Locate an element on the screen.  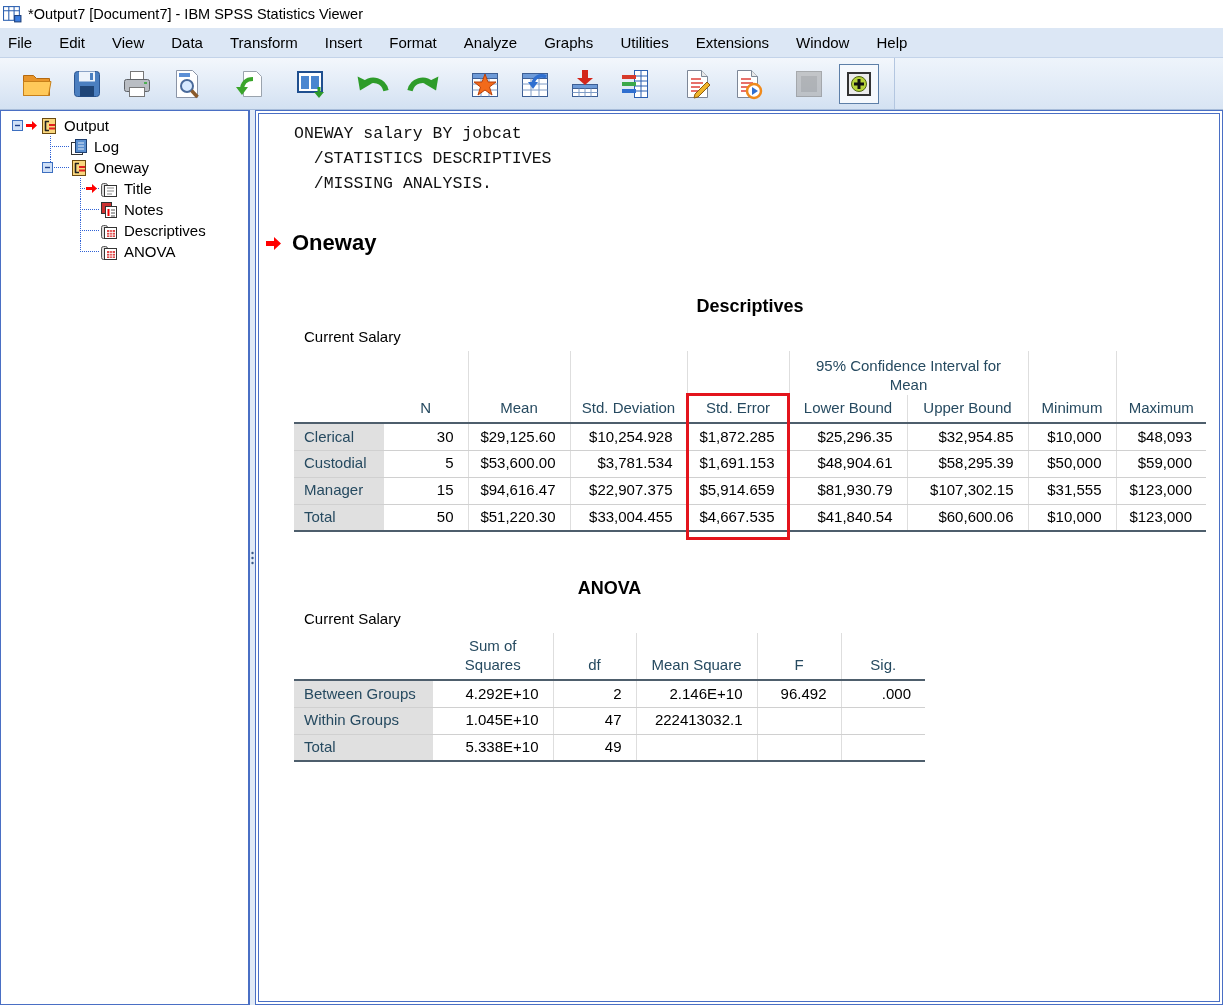
column-header: df is located at coordinates (594, 656).